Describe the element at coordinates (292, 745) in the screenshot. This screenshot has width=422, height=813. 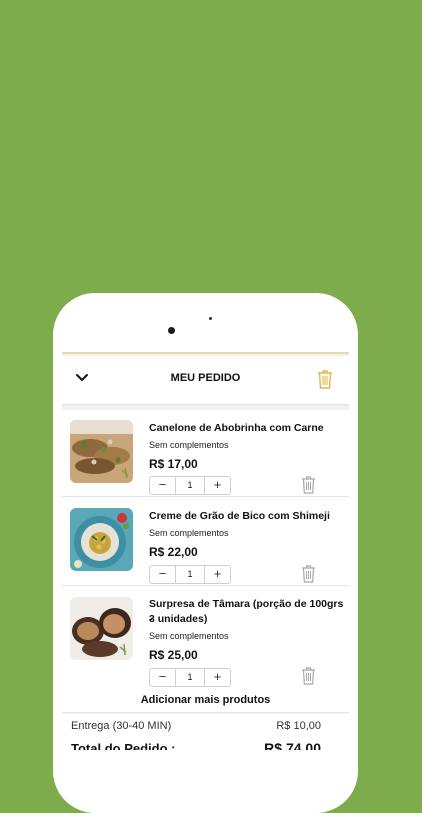
I see `total-value: R$ 74,00` at that location.